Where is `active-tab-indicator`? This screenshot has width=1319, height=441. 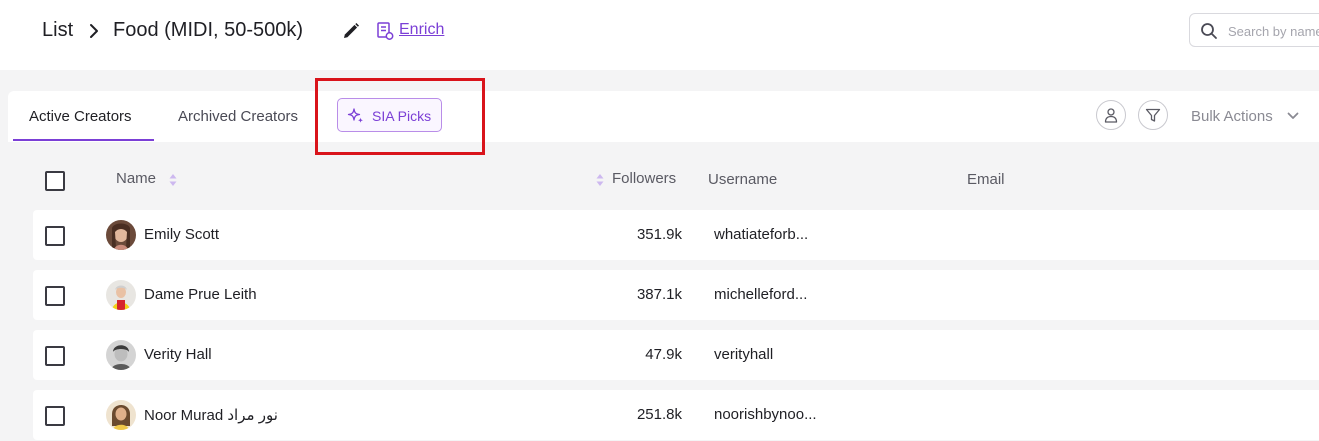
active-tab-indicator is located at coordinates (83, 140).